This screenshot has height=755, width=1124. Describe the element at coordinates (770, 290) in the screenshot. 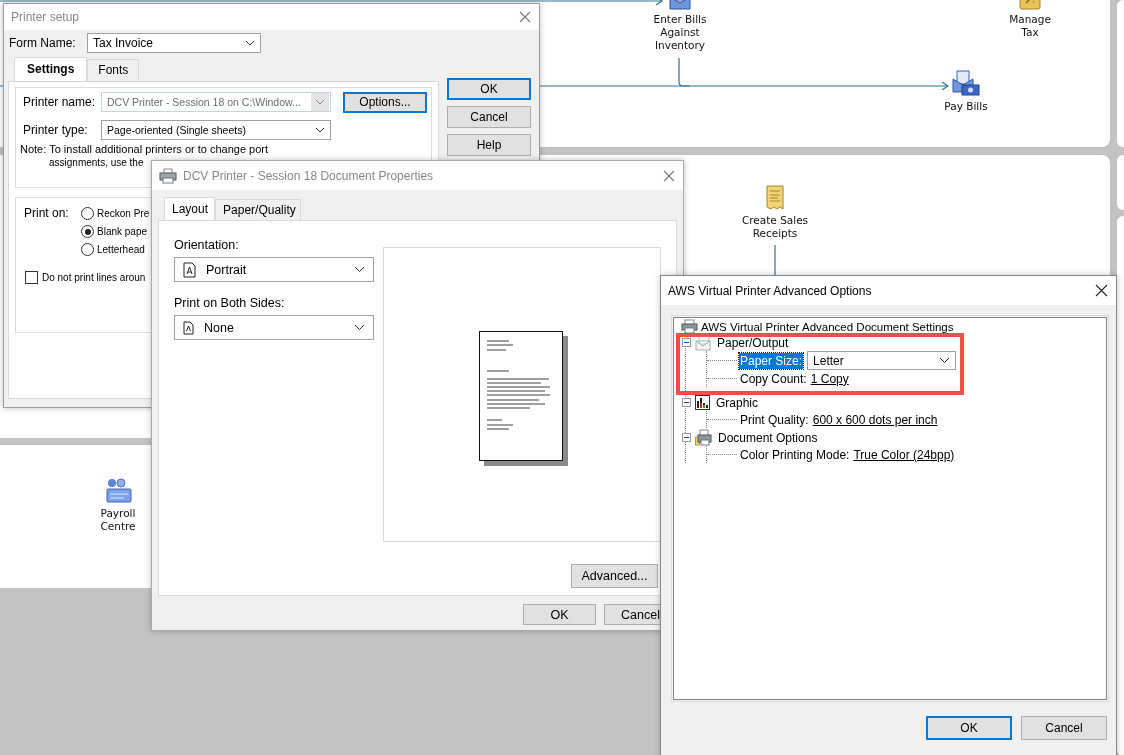

I see `window-title: AWS Virtual Printer Advanced Options` at that location.